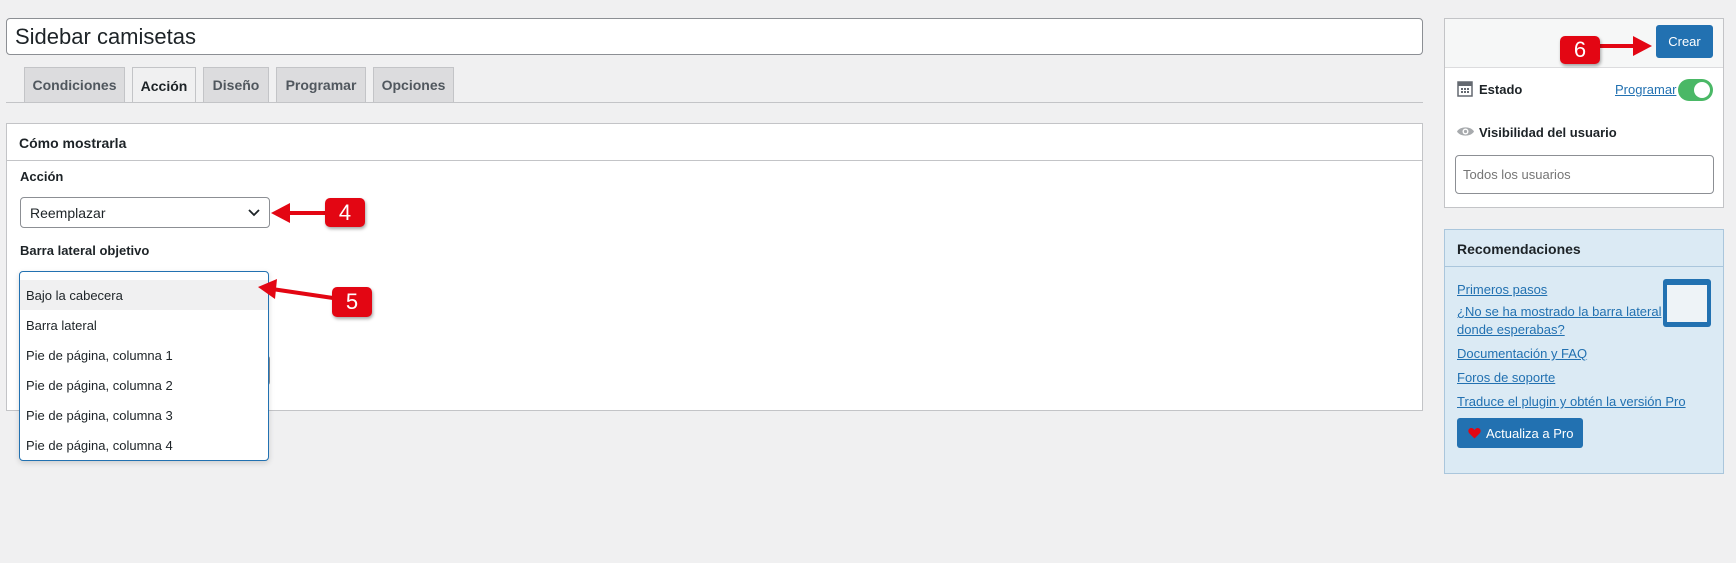  I want to click on arrow-4-head, so click(280, 213).